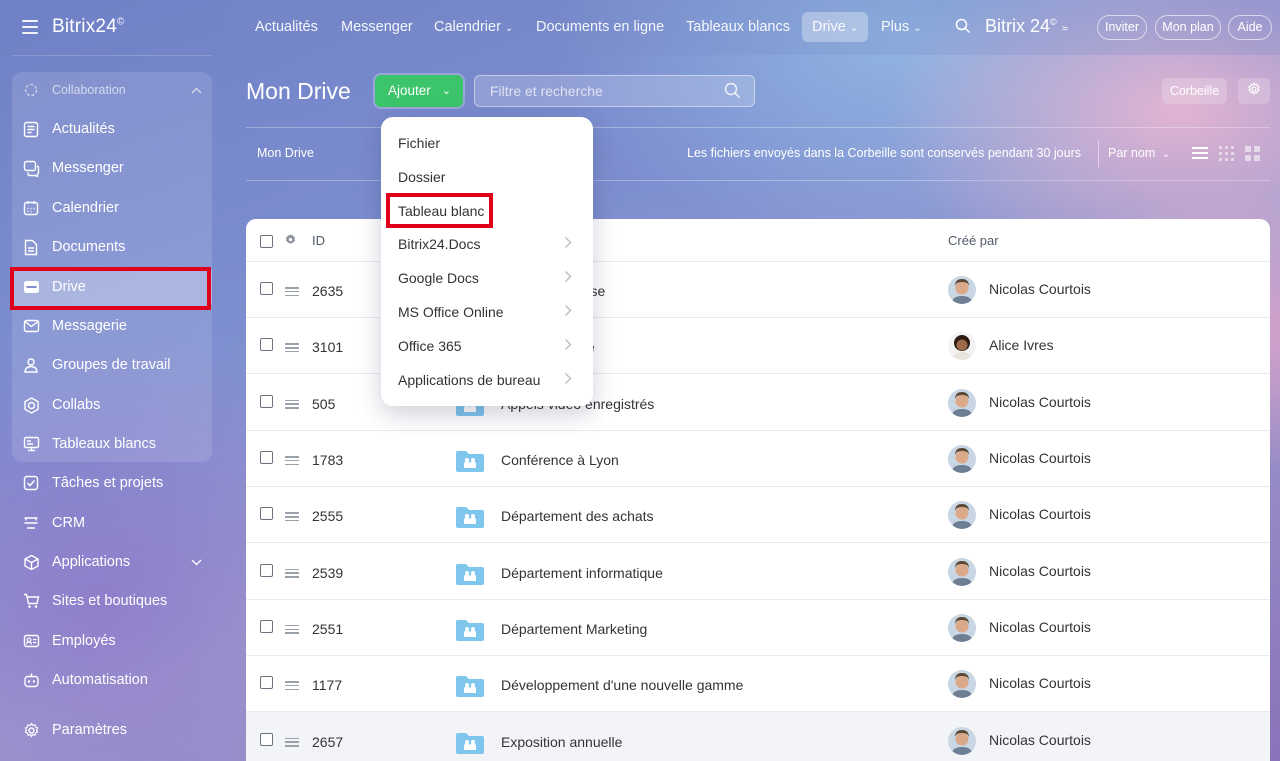 This screenshot has width=1280, height=761. I want to click on table-row: 2657 Exposition annuelle Nicolas Courtois, so click(758, 736).